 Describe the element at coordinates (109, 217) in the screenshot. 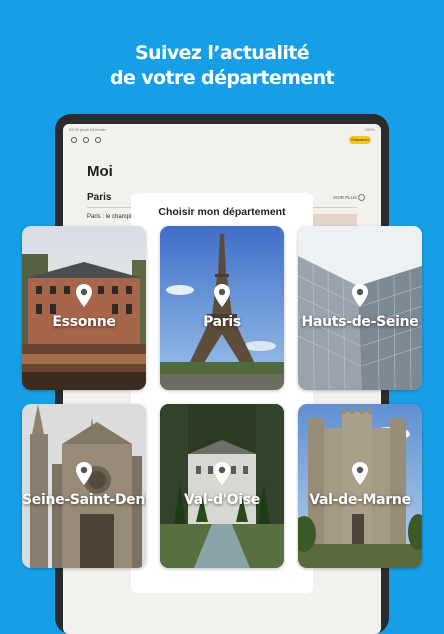

I see `article-snippet: Paris : le champi` at that location.